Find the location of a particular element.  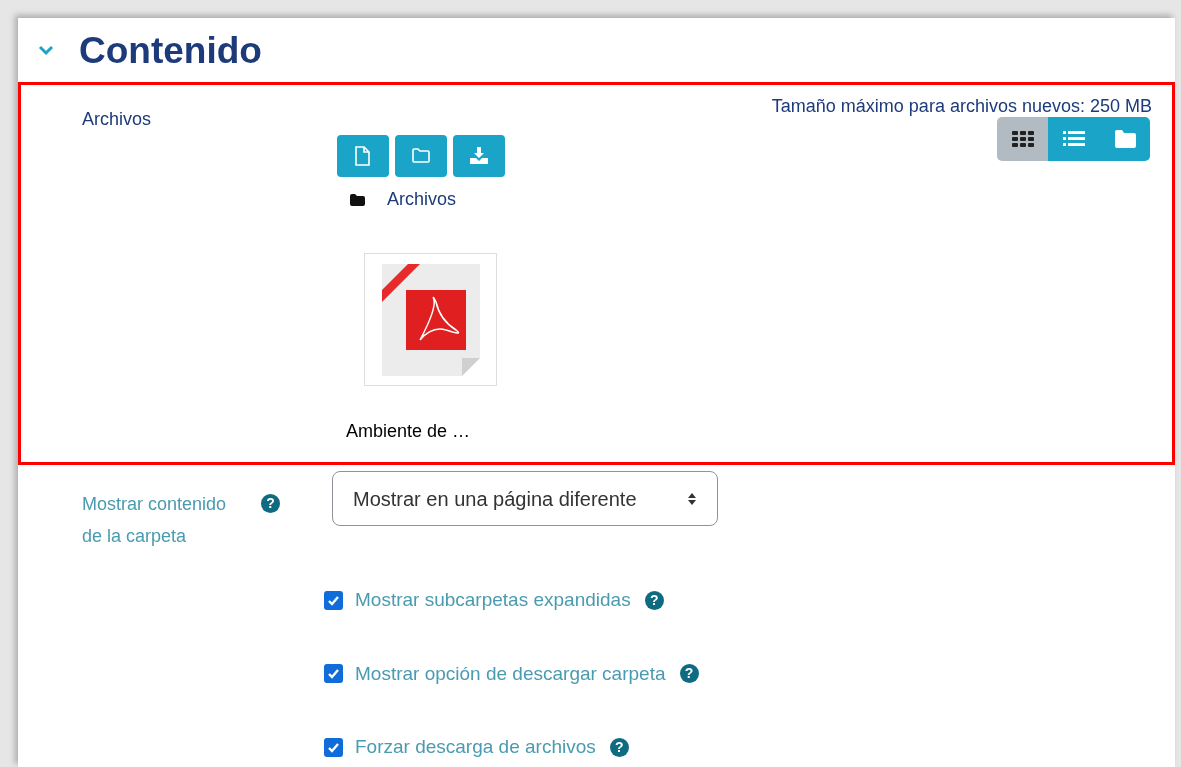

check-icon is located at coordinates (333, 674).